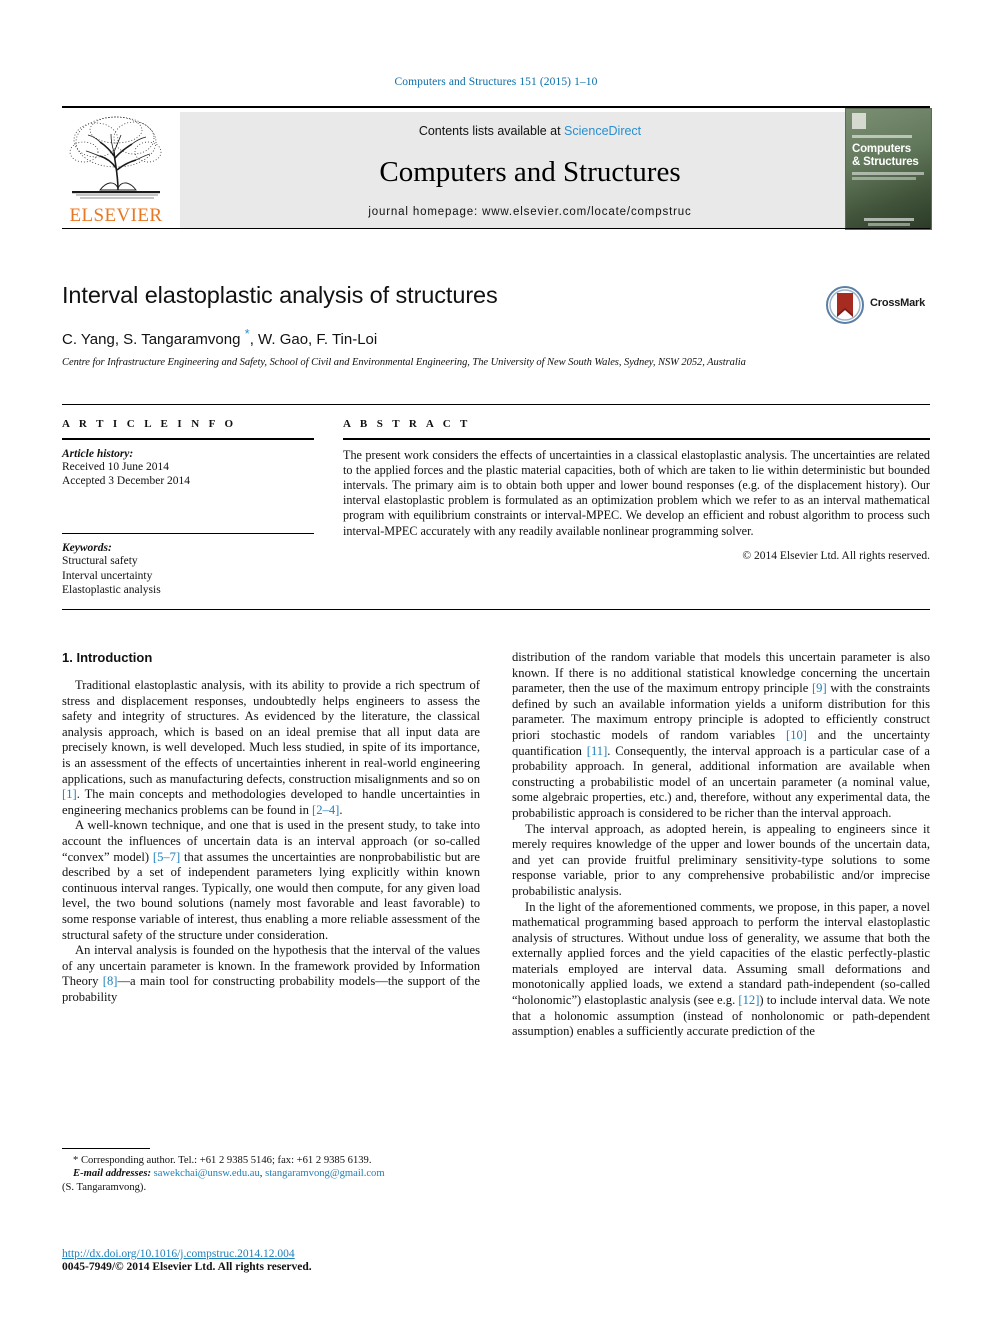 This screenshot has height=1323, width=992. I want to click on cover-title-line2: & Structures, so click(885, 162).